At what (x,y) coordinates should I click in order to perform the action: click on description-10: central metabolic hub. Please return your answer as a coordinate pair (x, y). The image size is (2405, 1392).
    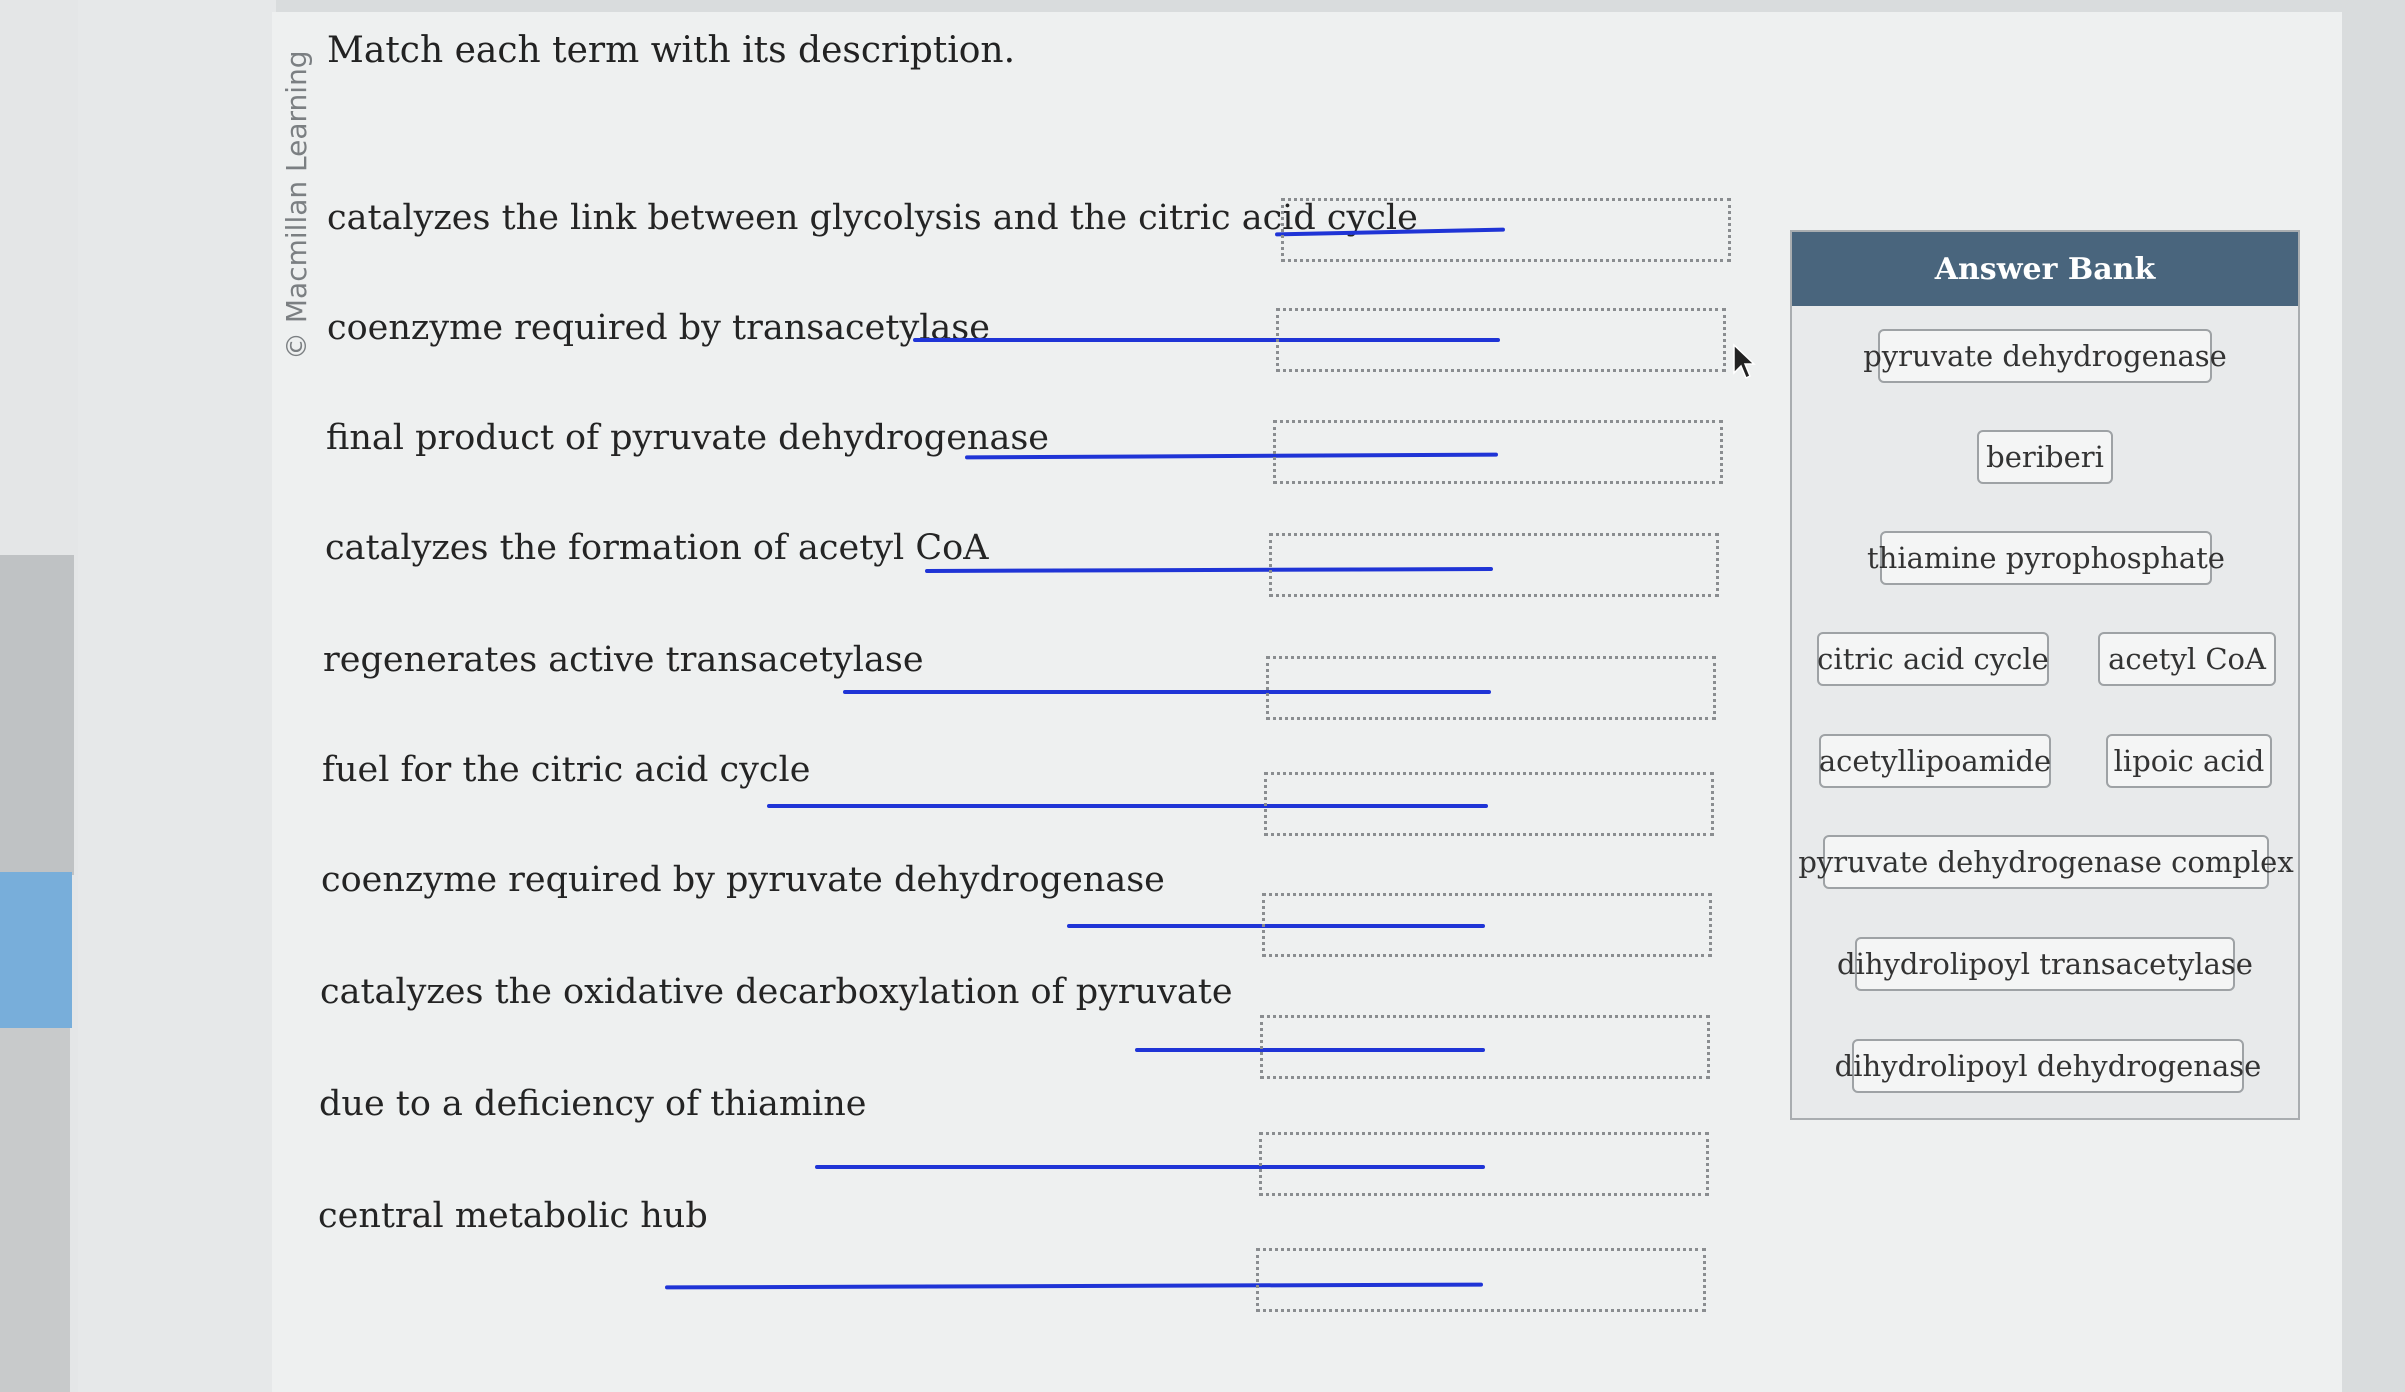
    Looking at the image, I should click on (513, 1216).